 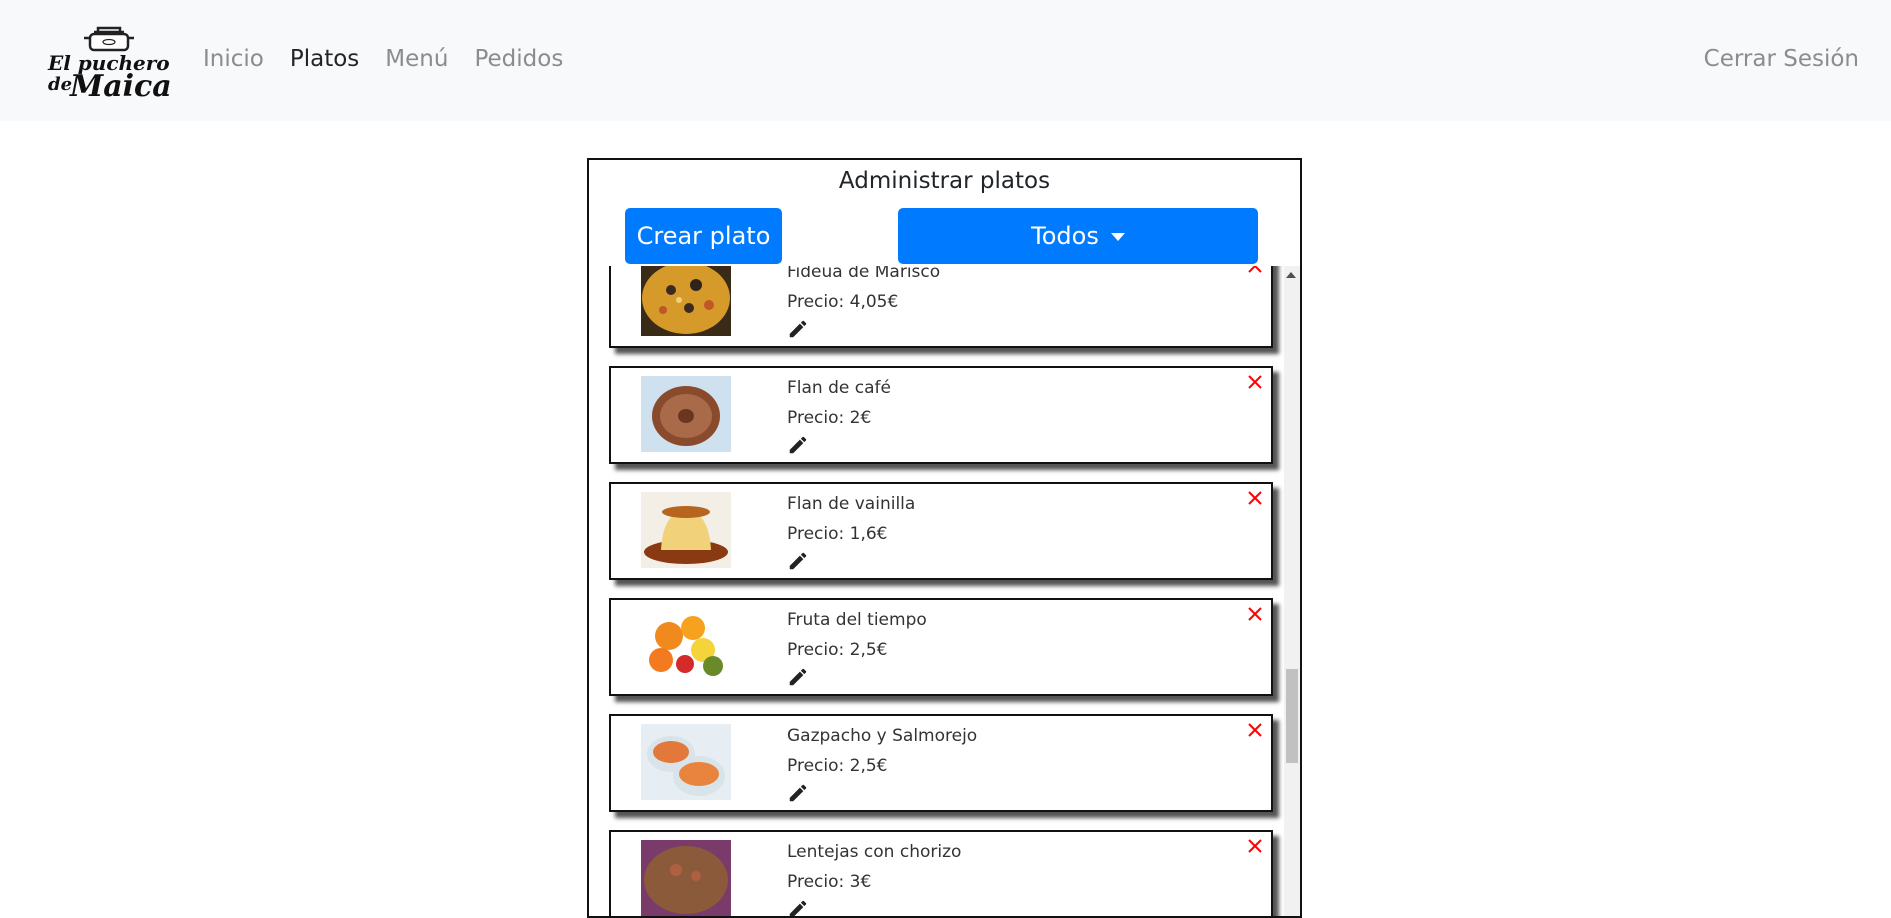 I want to click on dish-price: Precio: 3€, so click(x=829, y=882).